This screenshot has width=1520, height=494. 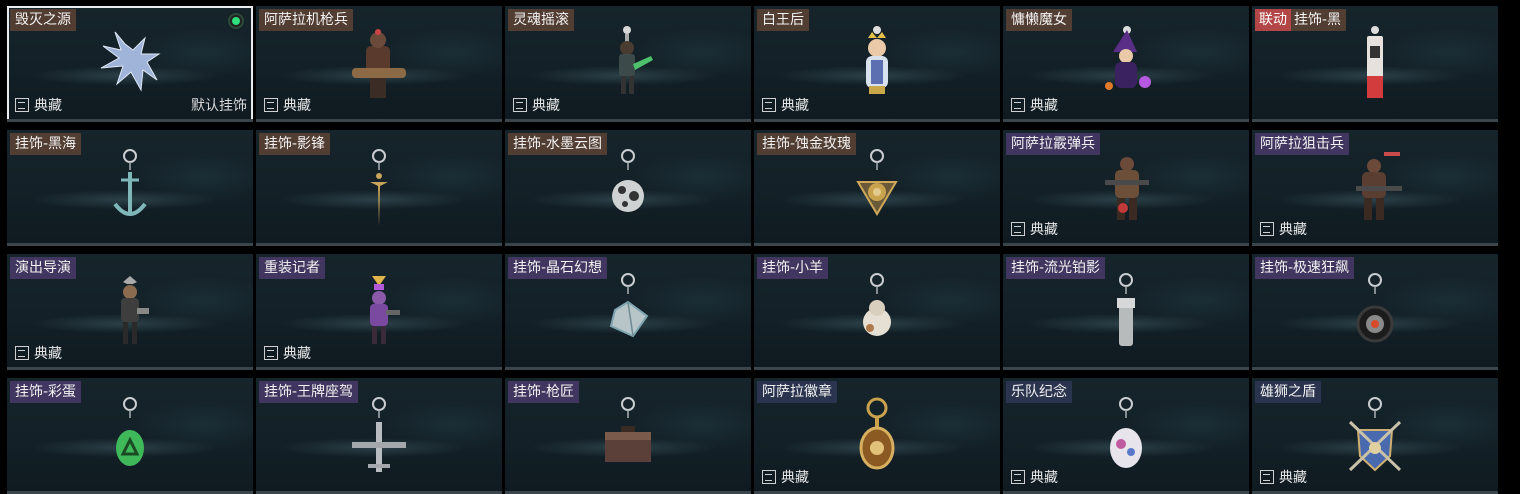 I want to click on charm-card: 挂饰-流光铂影, so click(x=1126, y=312).